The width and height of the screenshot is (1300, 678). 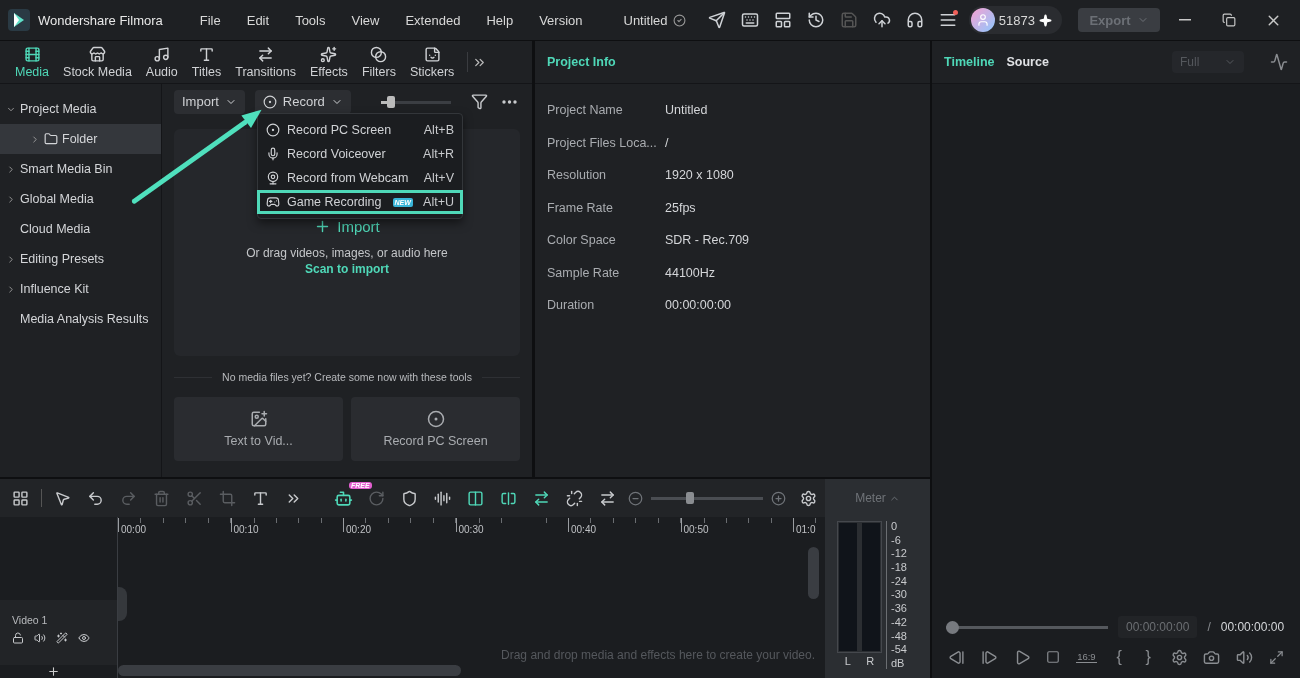 What do you see at coordinates (258, 20) in the screenshot?
I see `menu-item: Edit` at bounding box center [258, 20].